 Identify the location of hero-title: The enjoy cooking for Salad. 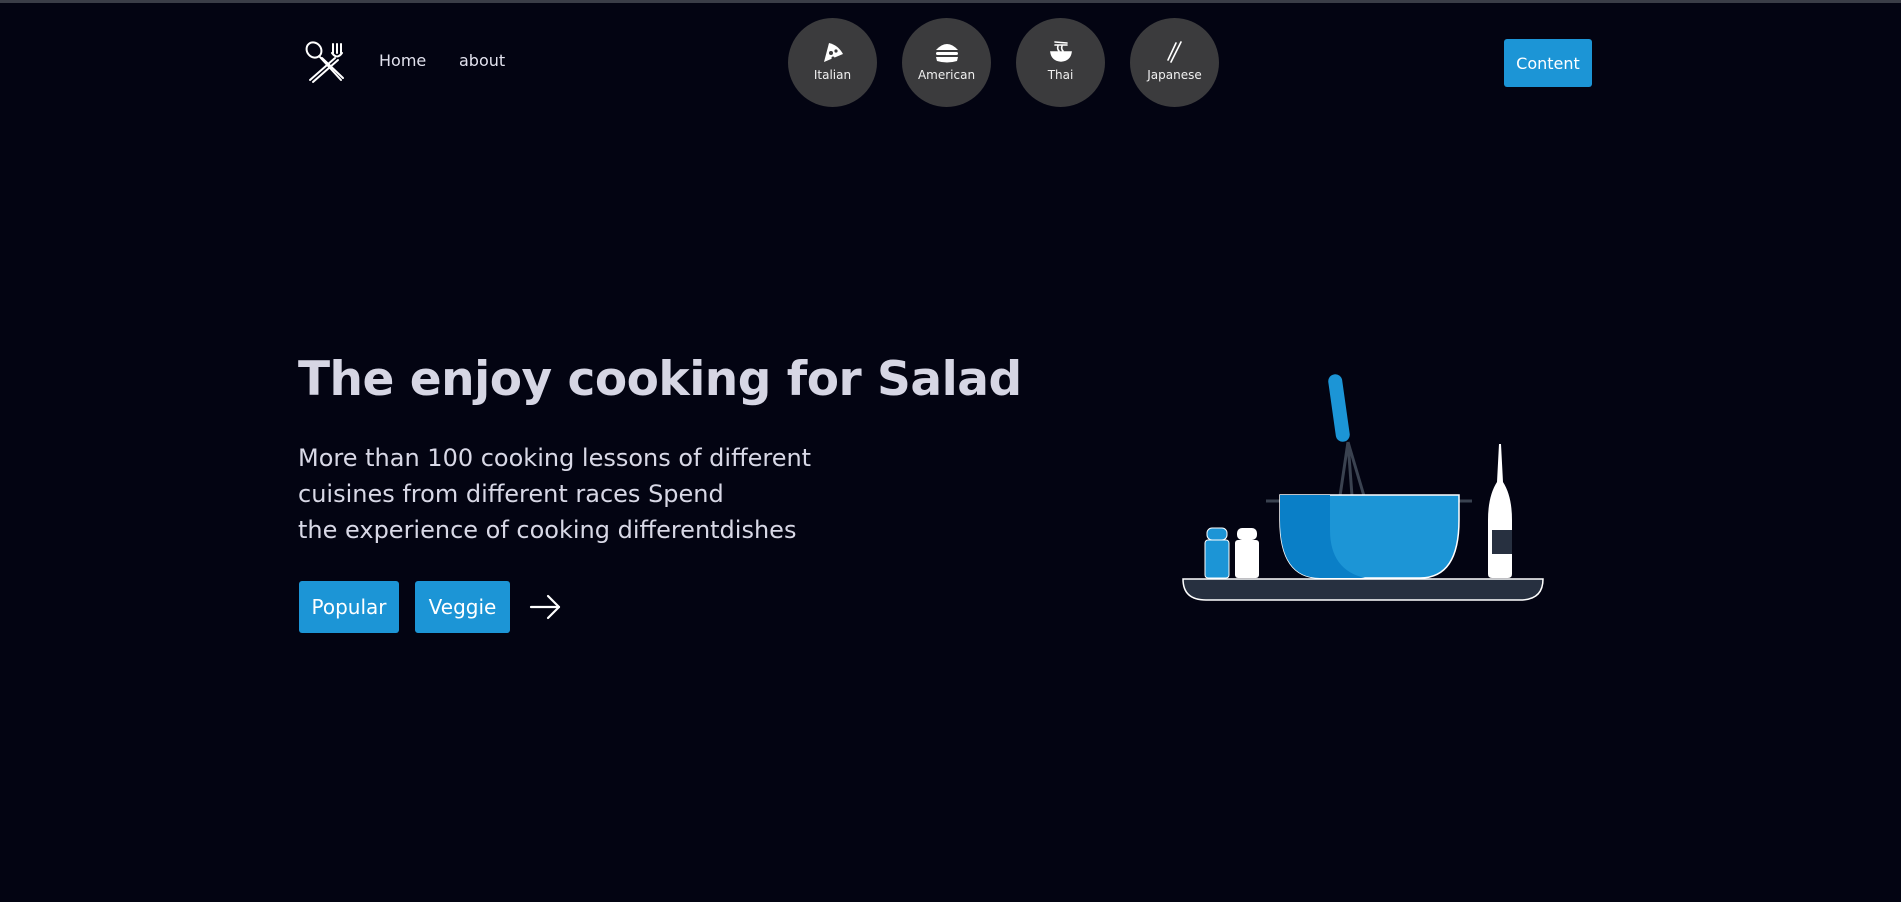
(660, 379).